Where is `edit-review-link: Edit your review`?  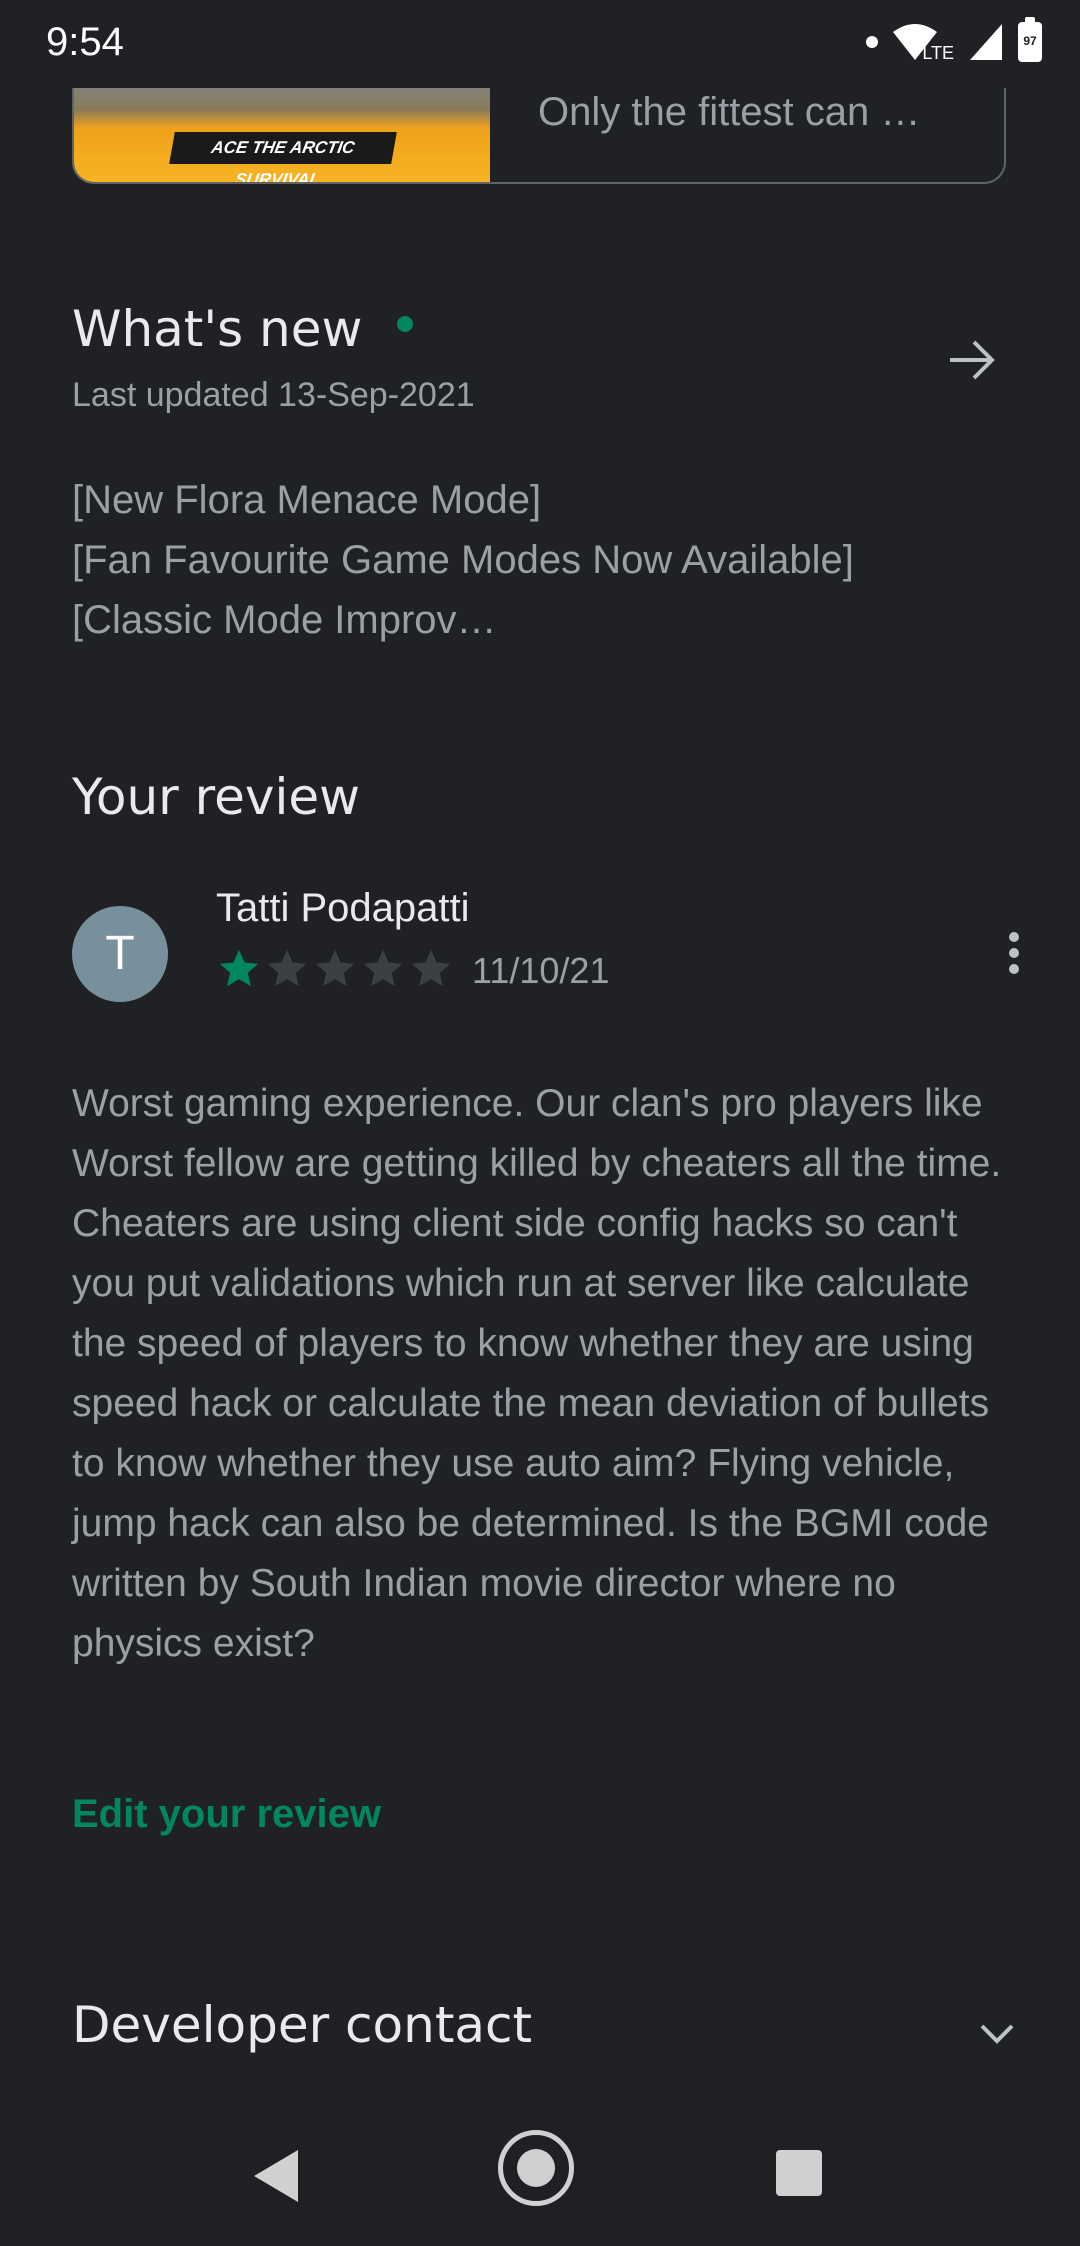 edit-review-link: Edit your review is located at coordinates (226, 1814).